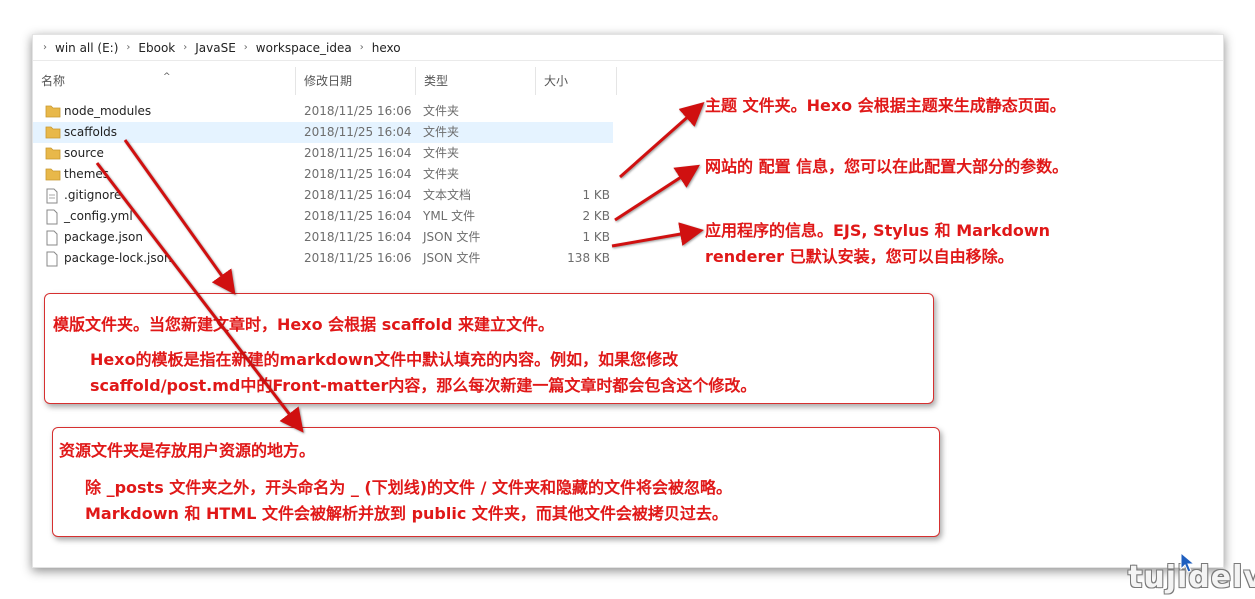 This screenshot has height=599, width=1255. What do you see at coordinates (657, 193) in the screenshot?
I see `arrow-config` at bounding box center [657, 193].